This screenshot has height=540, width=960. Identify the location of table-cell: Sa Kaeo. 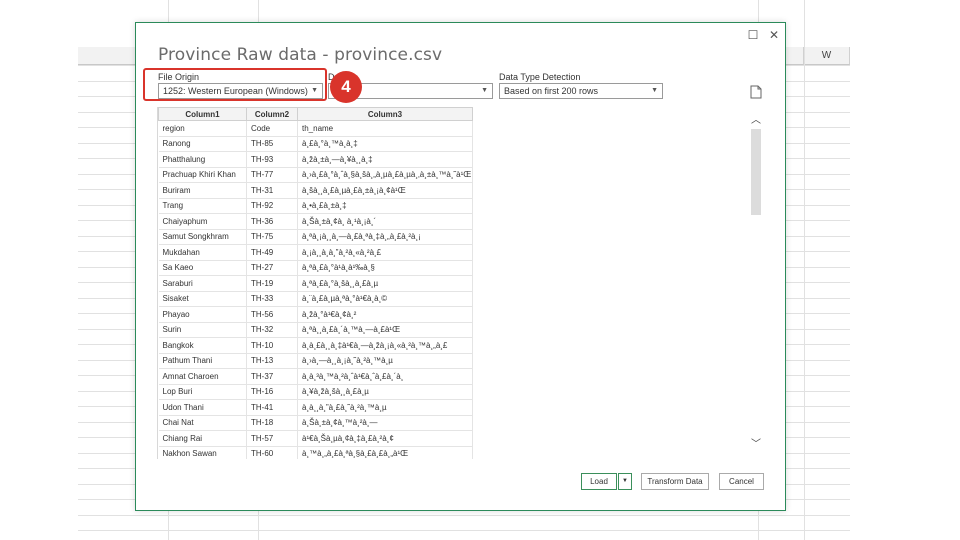
(202, 268).